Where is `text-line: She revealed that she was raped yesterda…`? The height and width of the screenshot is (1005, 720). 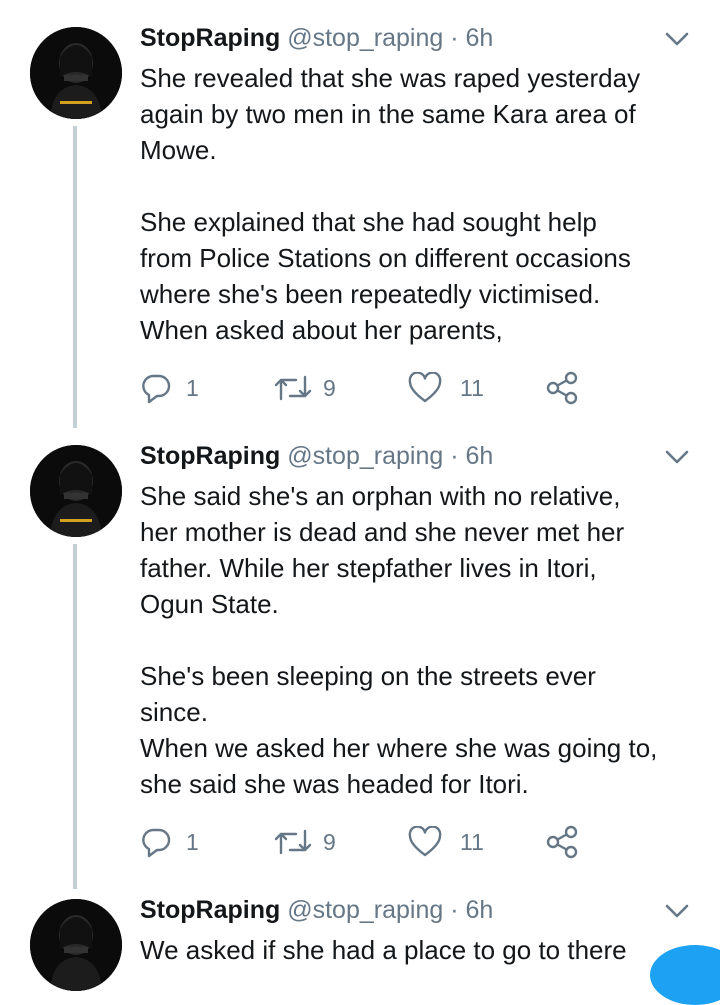 text-line: She revealed that she was raped yesterda… is located at coordinates (390, 78).